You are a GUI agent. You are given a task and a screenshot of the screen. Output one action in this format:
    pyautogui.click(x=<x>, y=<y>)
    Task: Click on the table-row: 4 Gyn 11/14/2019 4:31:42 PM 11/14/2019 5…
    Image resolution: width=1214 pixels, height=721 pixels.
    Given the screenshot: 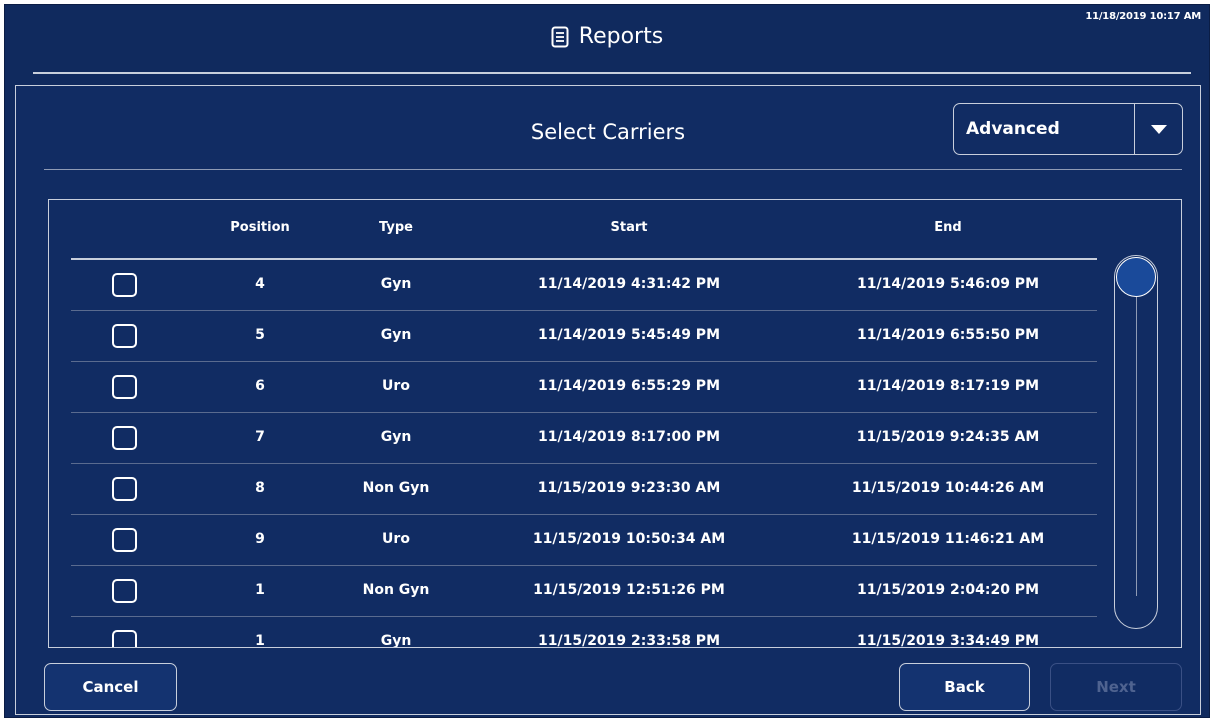 What is the action you would take?
    pyautogui.click(x=584, y=285)
    